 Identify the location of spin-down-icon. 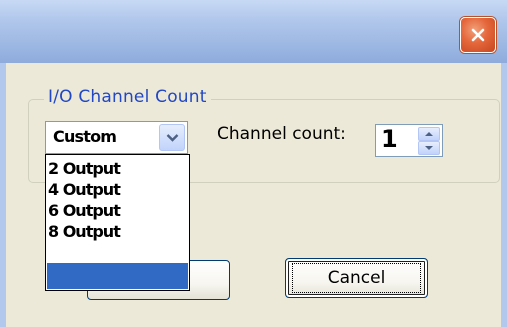
(429, 148).